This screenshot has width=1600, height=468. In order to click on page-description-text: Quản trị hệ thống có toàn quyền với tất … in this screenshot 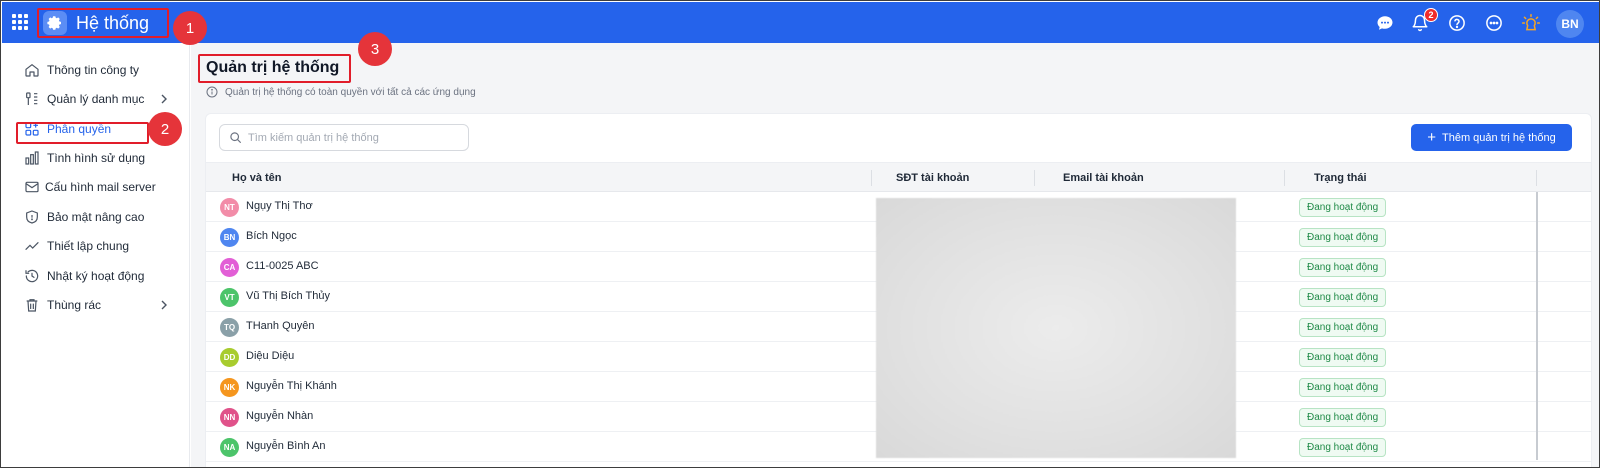, I will do `click(350, 92)`.